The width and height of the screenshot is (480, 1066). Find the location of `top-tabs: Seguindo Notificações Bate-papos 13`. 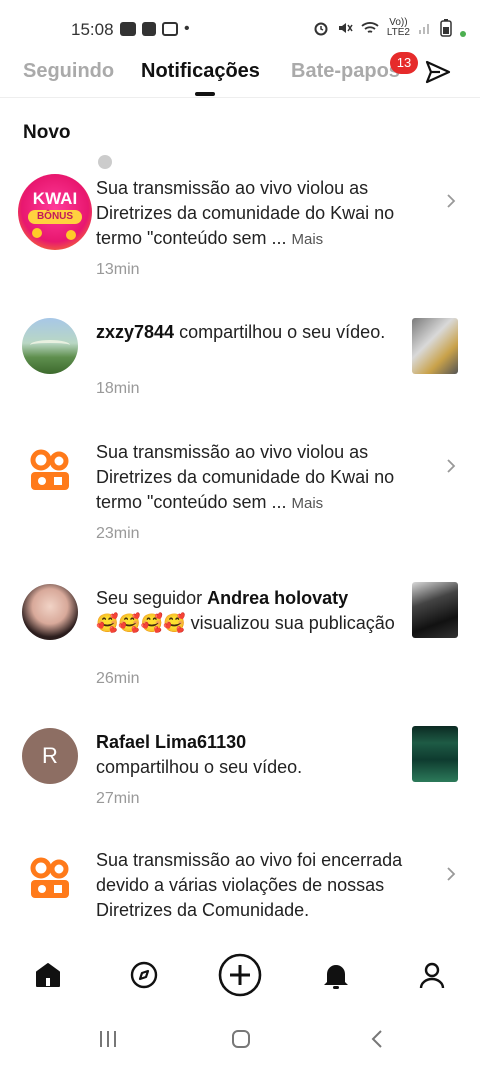

top-tabs: Seguindo Notificações Bate-papos 13 is located at coordinates (240, 75).